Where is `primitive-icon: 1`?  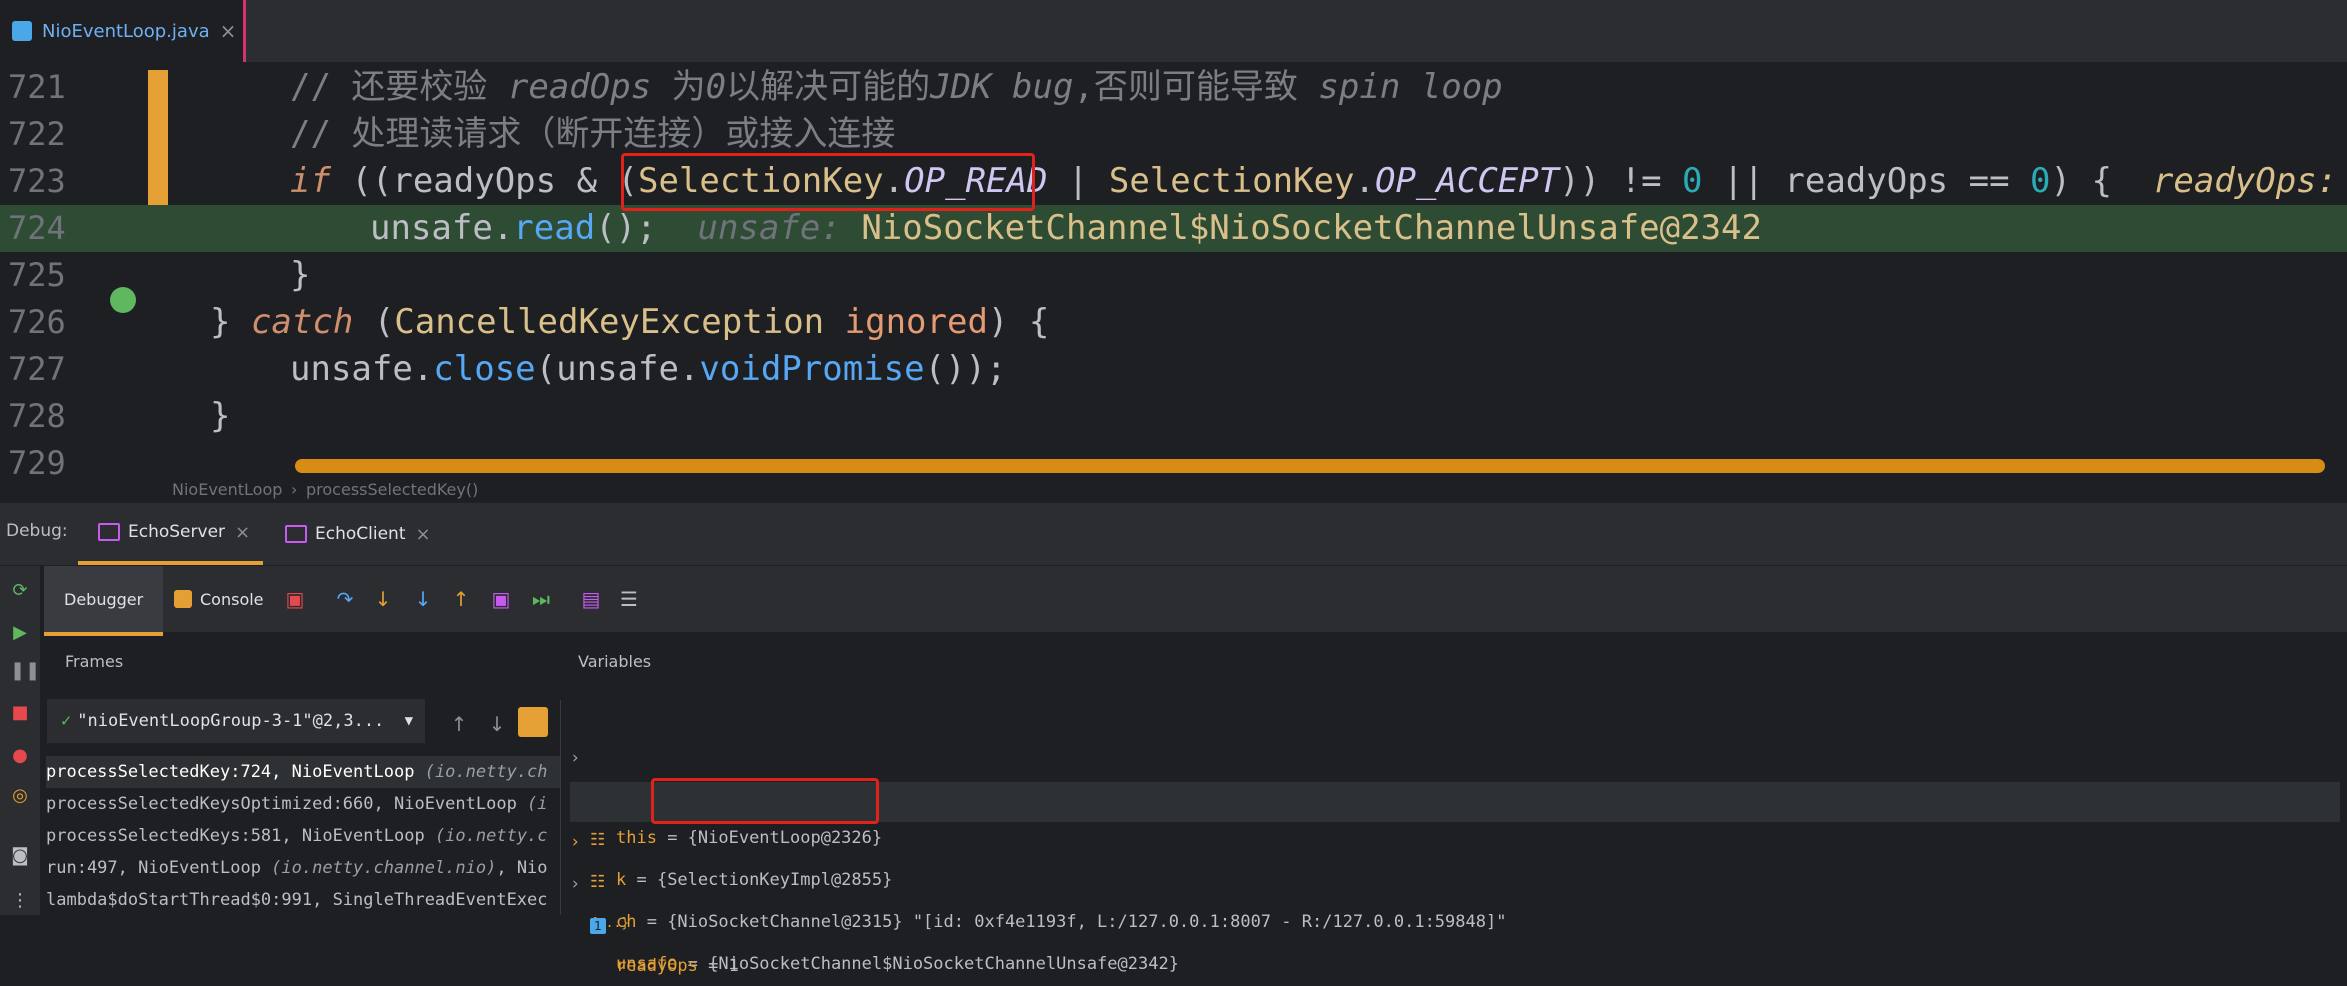
primitive-icon: 1 is located at coordinates (598, 926).